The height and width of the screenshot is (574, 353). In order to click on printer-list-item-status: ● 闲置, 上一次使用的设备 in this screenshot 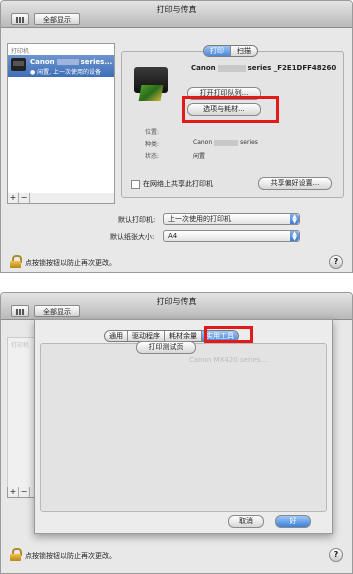, I will do `click(65, 72)`.